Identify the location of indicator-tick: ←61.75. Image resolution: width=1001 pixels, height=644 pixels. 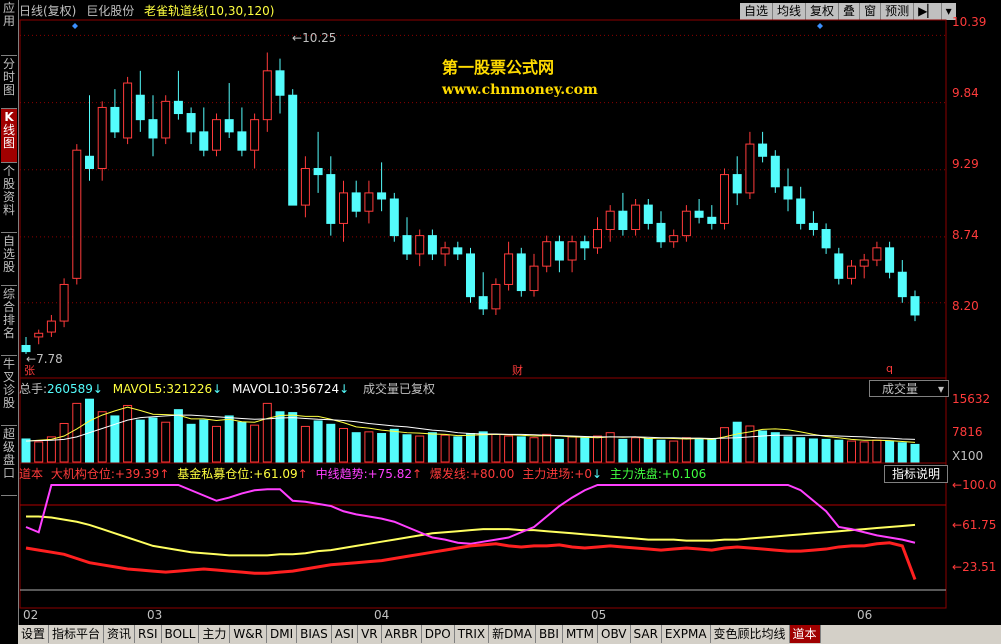
(974, 525).